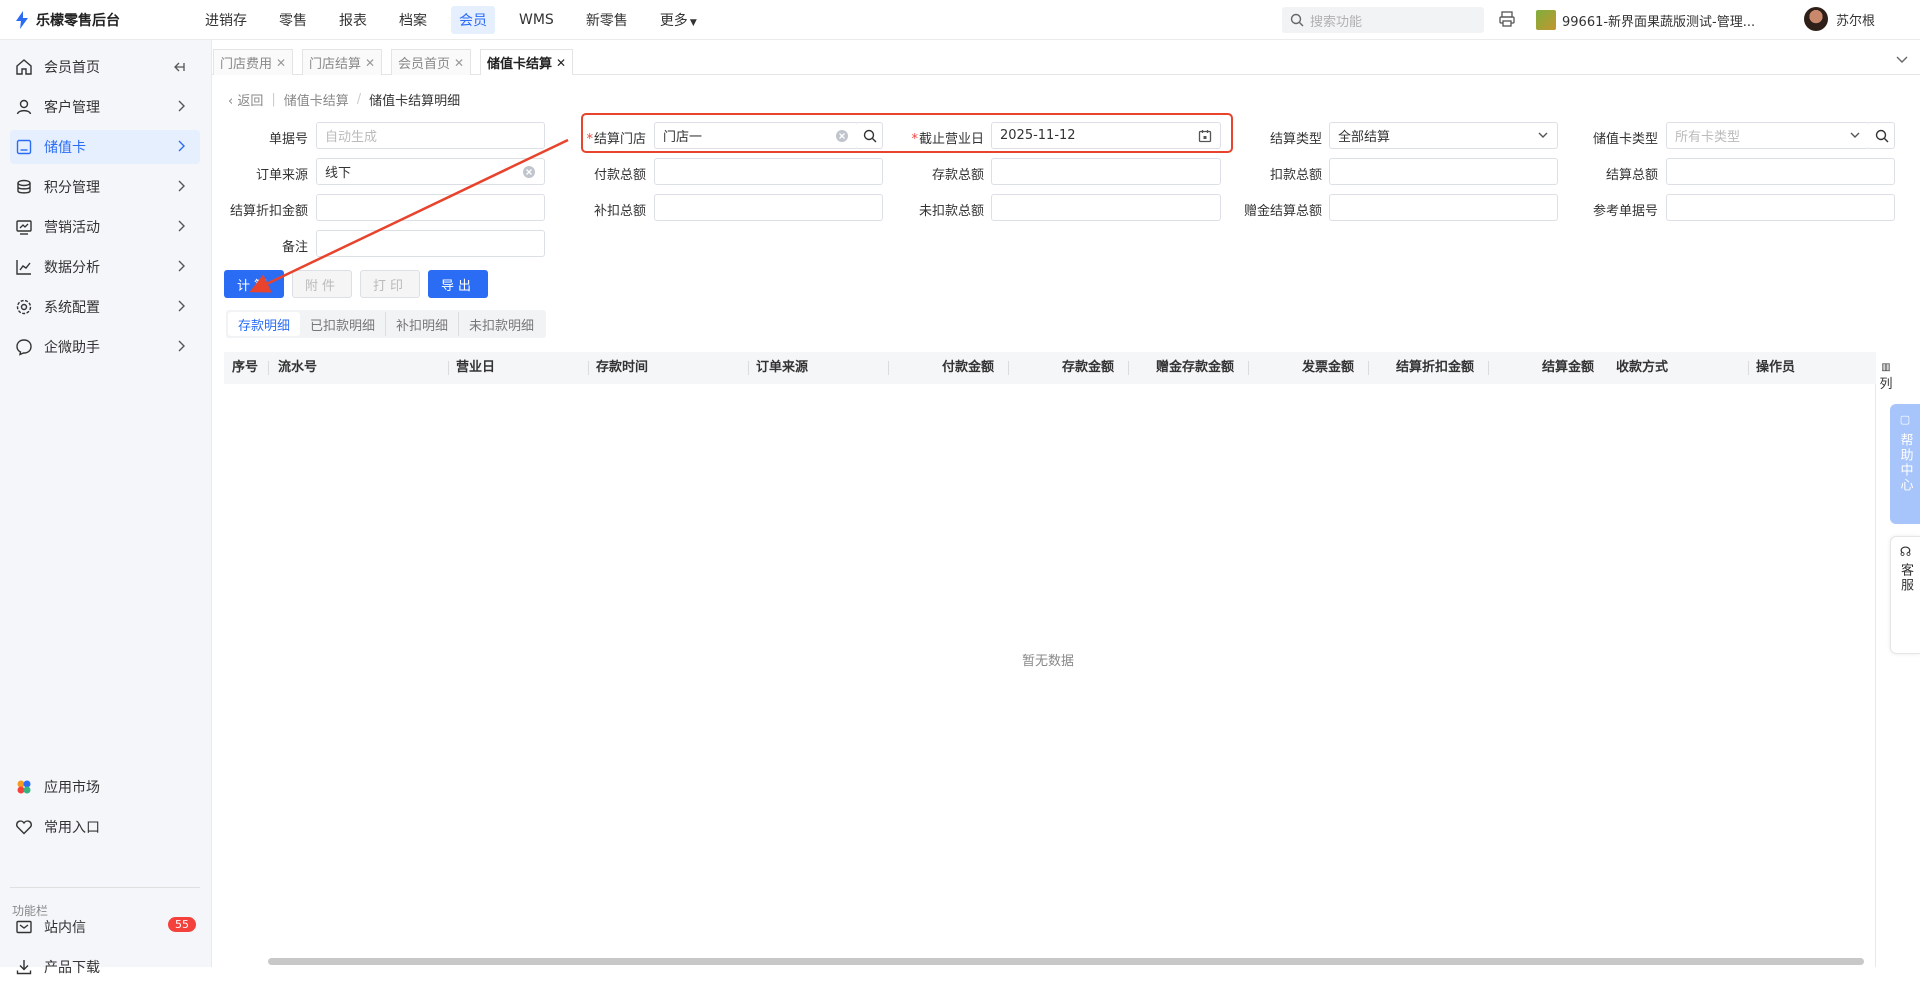 This screenshot has height=984, width=1920. I want to click on sidebar-divider, so click(105, 887).